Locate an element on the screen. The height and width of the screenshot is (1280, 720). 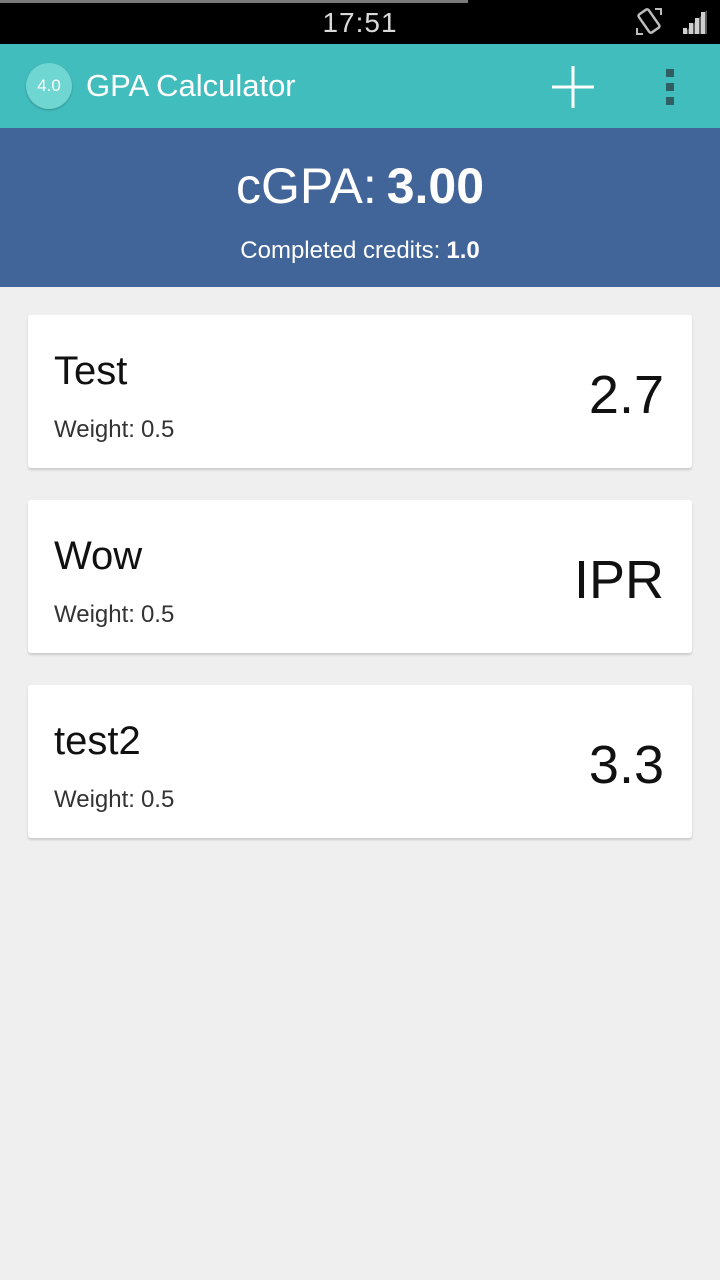
action-bar: 4.0 GPA Calculator is located at coordinates (360, 86).